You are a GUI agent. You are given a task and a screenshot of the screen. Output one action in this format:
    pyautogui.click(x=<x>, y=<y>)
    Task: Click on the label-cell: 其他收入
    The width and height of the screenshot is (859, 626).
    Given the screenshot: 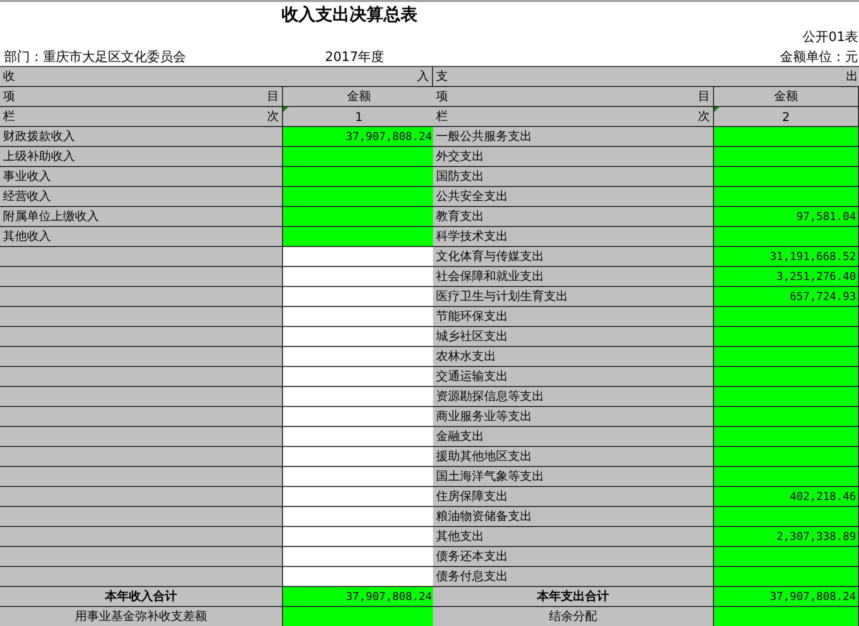 What is the action you would take?
    pyautogui.click(x=141, y=237)
    